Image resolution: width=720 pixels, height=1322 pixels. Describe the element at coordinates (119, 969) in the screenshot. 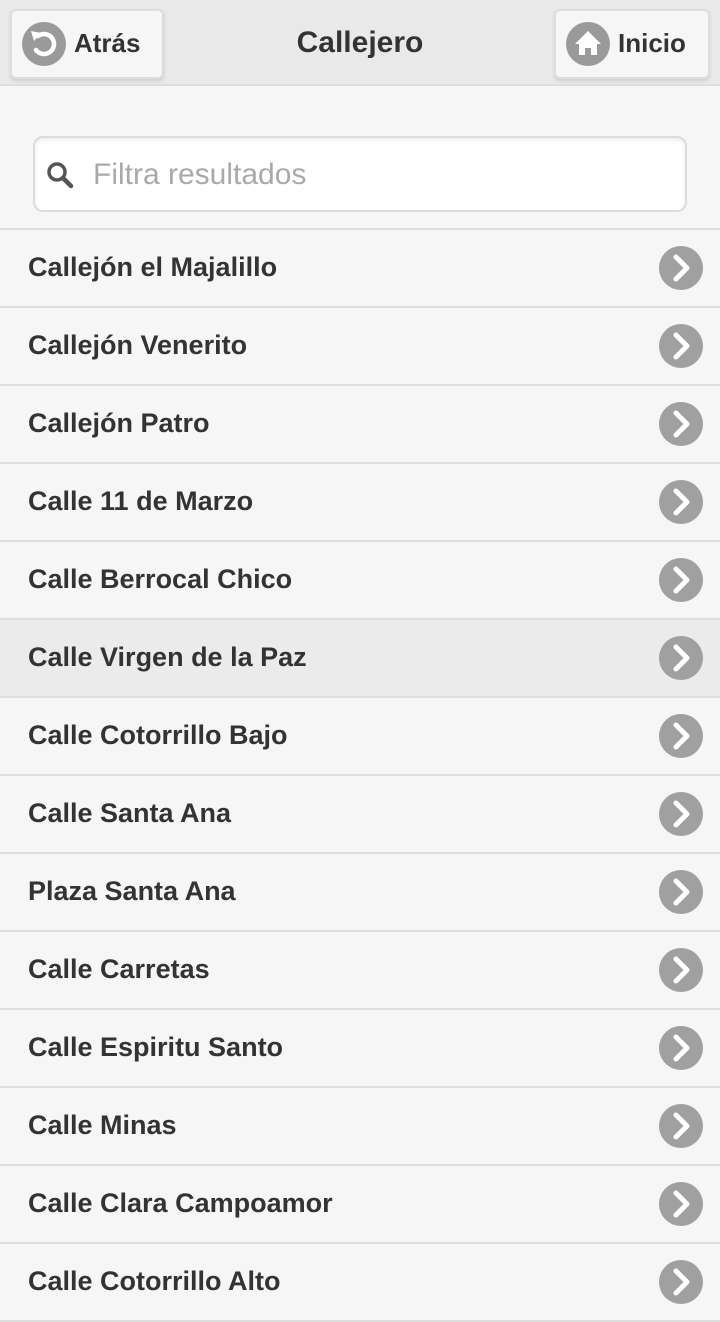

I see `street-name: Calle Carretas` at that location.